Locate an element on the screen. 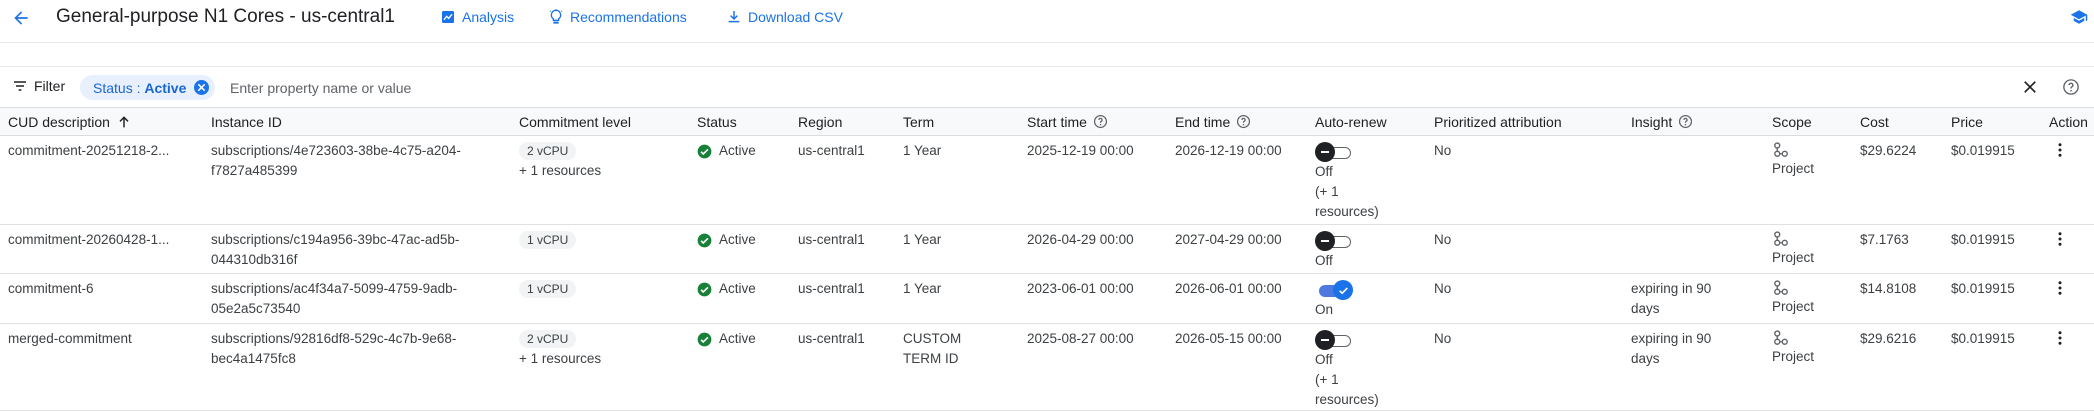  recommendations-label: Recommendations is located at coordinates (628, 17).